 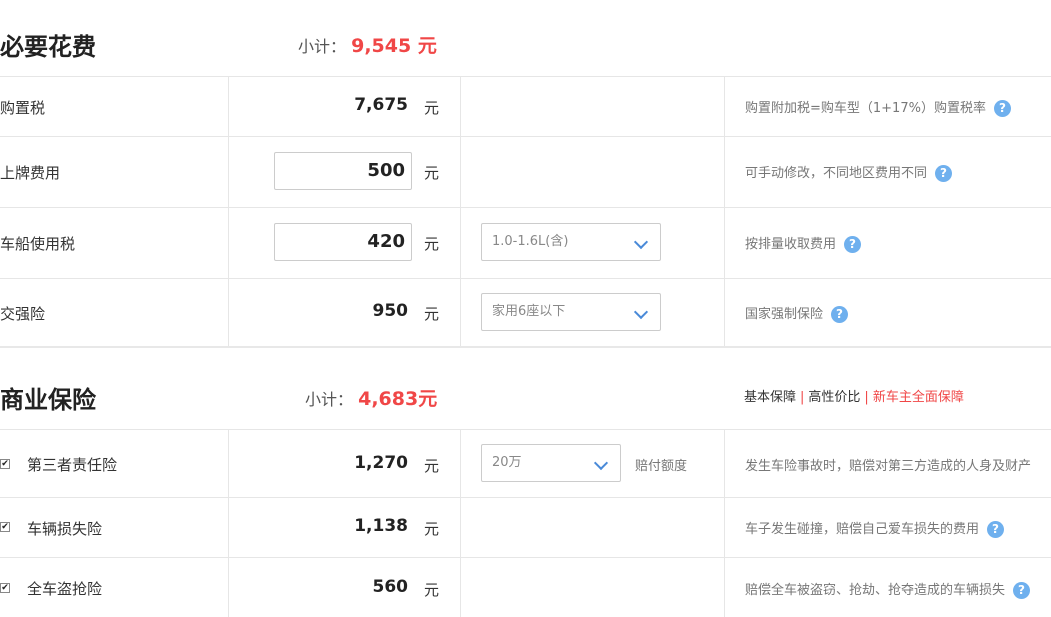 What do you see at coordinates (875, 590) in the screenshot?
I see `desc-text: 赔偿全车被盗窃、抢劫、抢夺造成的车辆损失` at bounding box center [875, 590].